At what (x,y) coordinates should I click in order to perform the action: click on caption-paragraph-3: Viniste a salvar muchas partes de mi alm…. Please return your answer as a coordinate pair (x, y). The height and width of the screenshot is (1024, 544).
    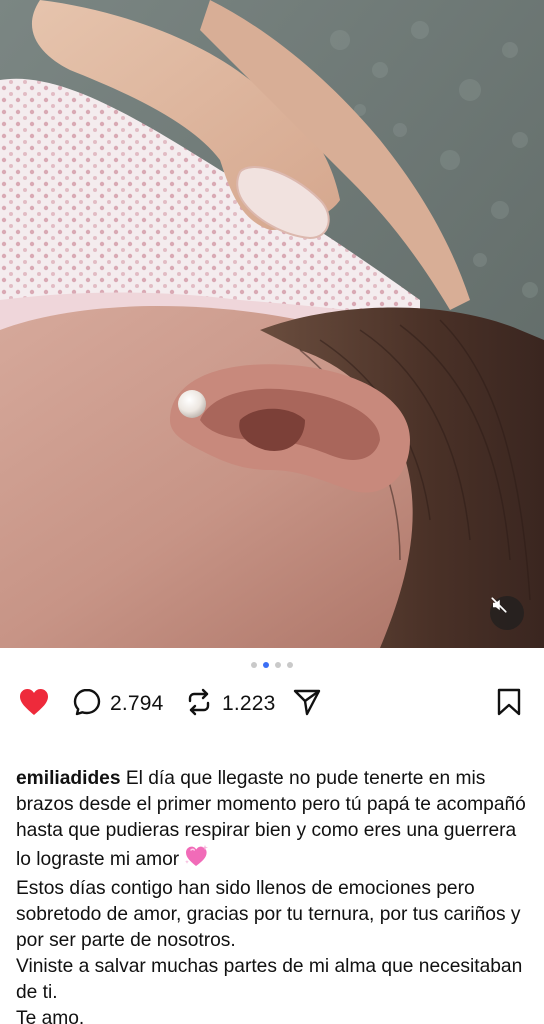
    Looking at the image, I should click on (269, 979).